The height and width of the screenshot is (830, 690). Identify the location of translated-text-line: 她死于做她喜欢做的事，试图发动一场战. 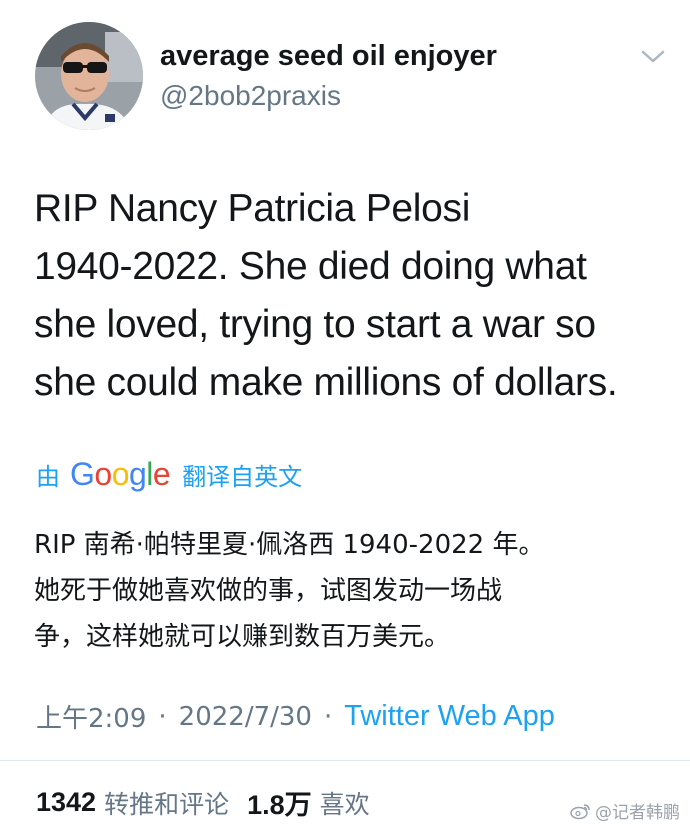
(268, 591).